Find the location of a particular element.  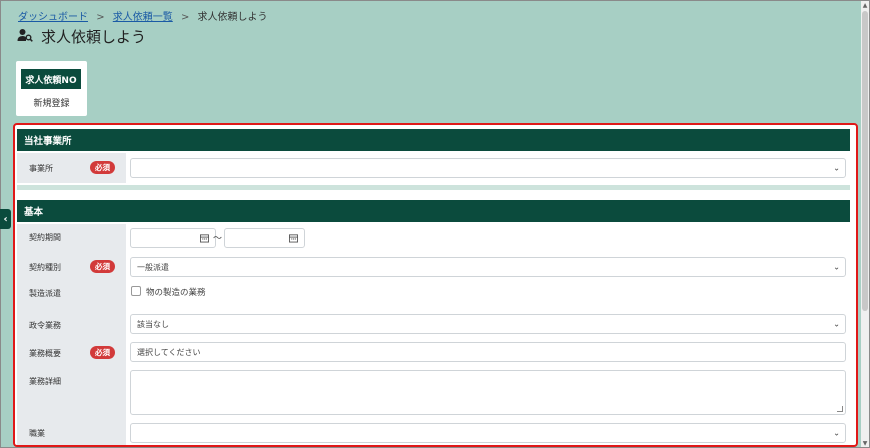

scroll-up-icon: ▲ is located at coordinates (865, 5).